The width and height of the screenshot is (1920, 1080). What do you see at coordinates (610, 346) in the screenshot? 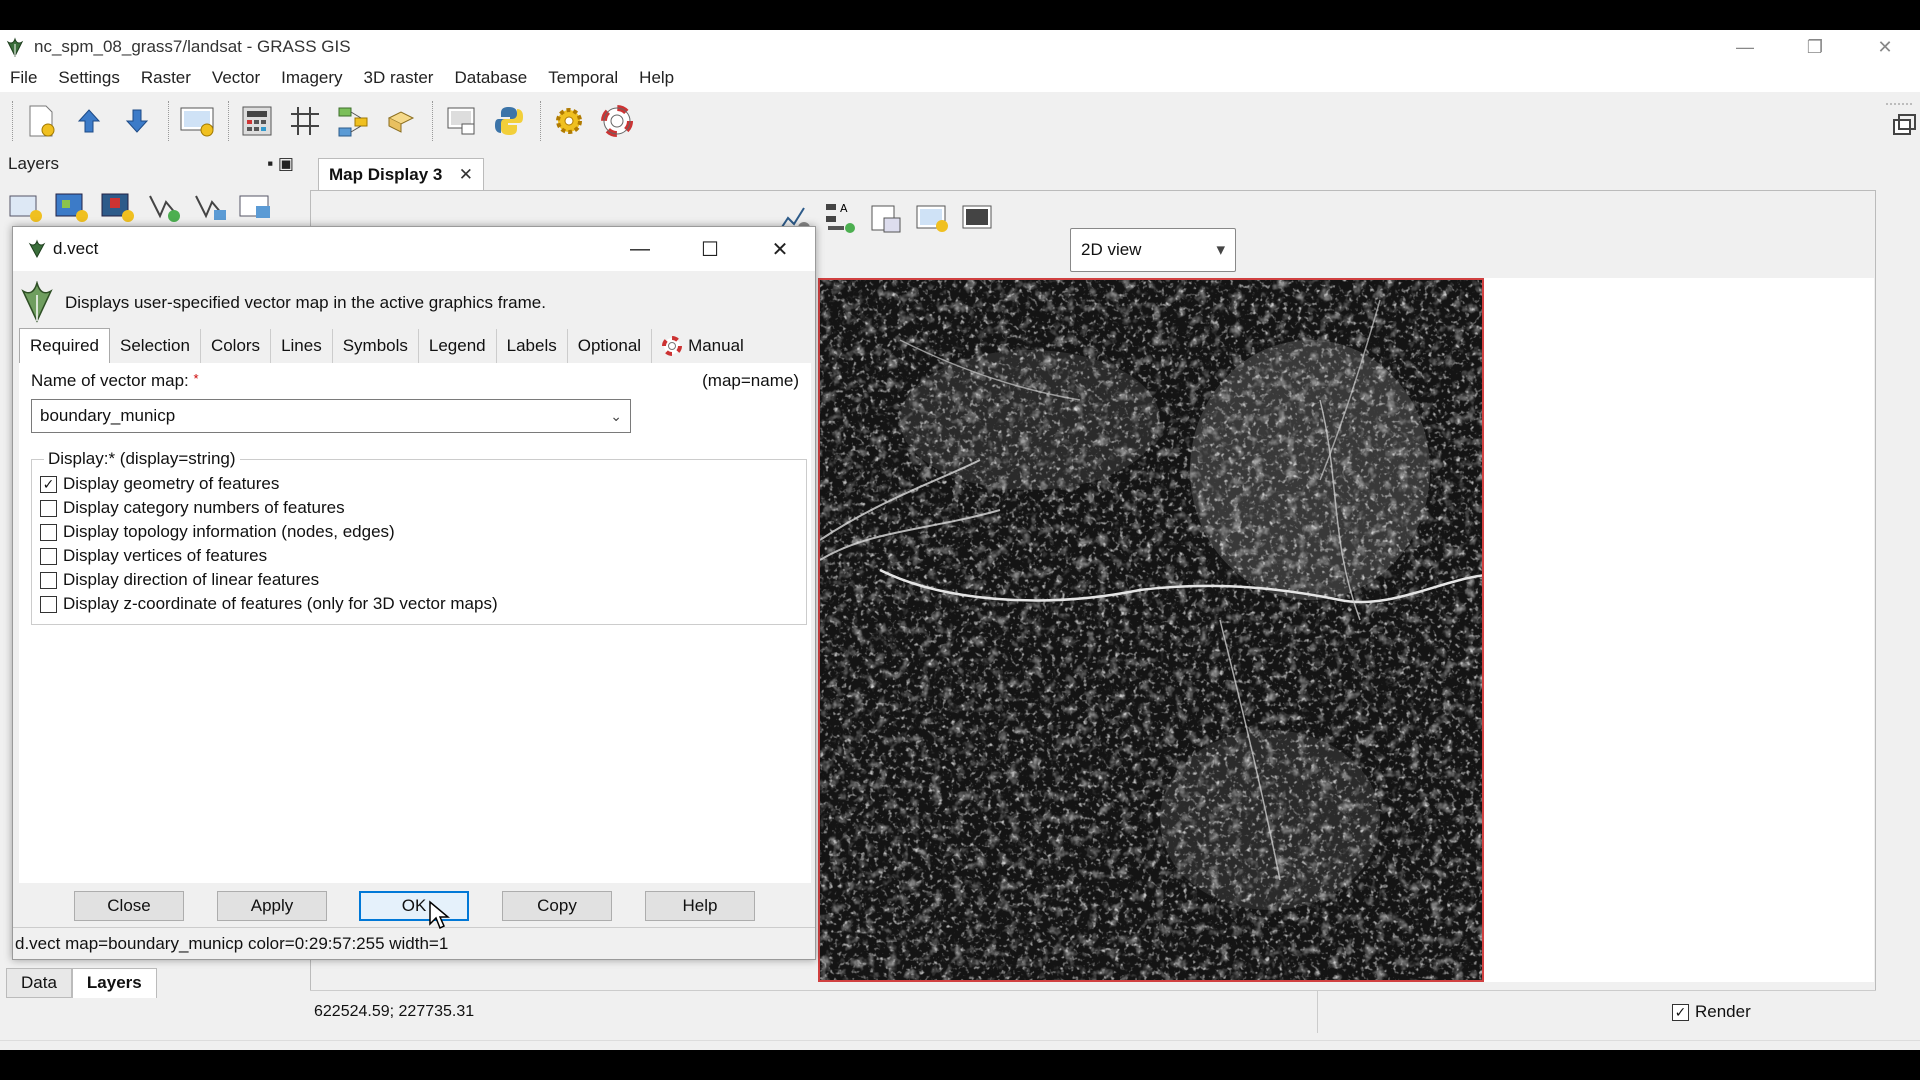
I see `tab-optional: Optional` at bounding box center [610, 346].